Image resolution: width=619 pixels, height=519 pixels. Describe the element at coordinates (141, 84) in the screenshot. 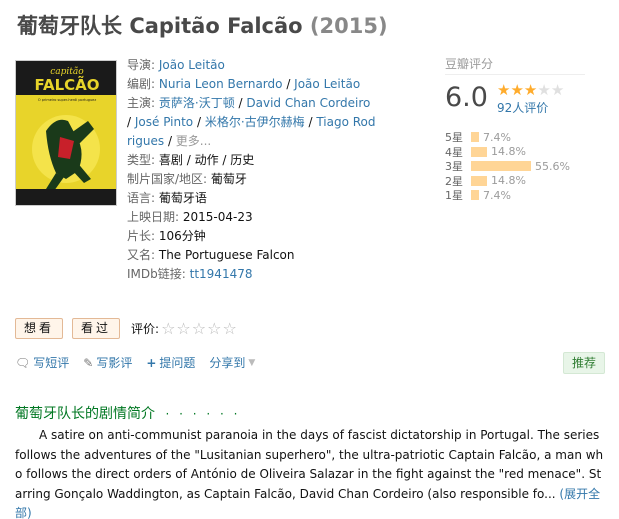

I see `writer-label: 编剧:` at that location.